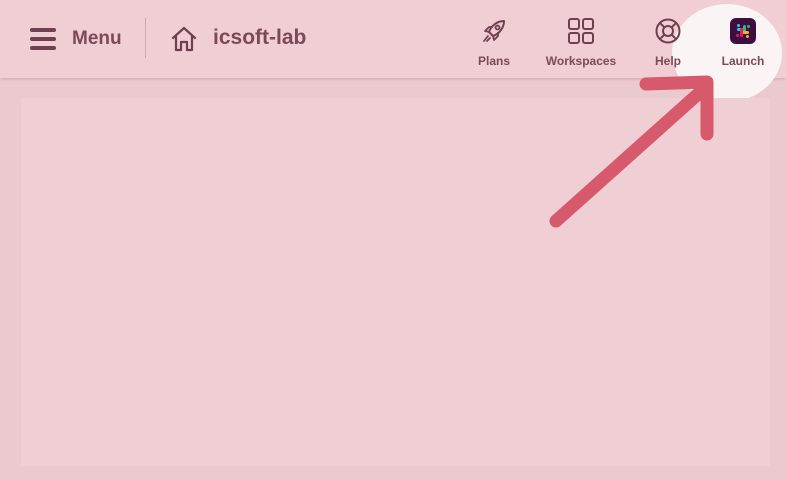 The width and height of the screenshot is (786, 479). I want to click on workspace-name: icsoft-lab, so click(260, 37).